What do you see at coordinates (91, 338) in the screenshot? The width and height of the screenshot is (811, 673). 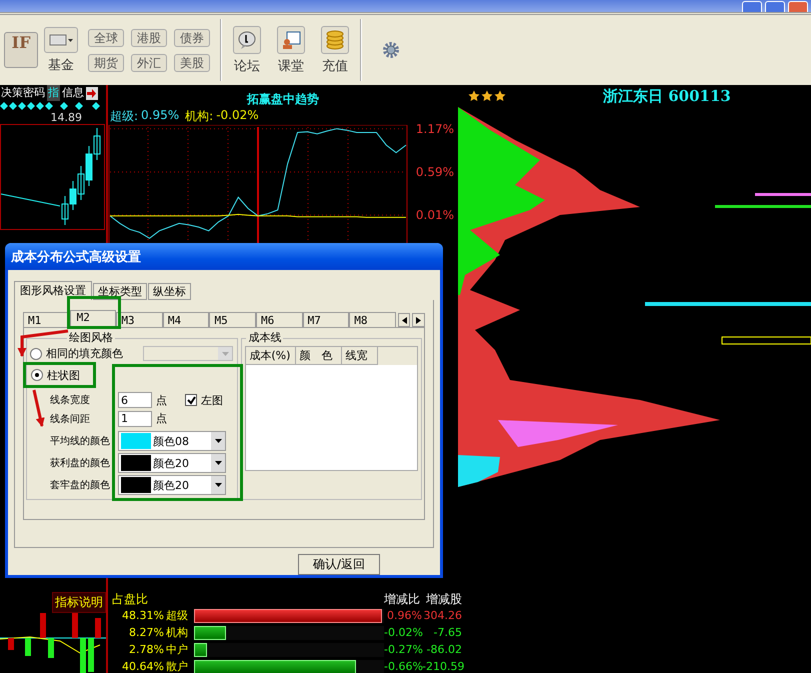 I see `group-title: 绘图风格` at bounding box center [91, 338].